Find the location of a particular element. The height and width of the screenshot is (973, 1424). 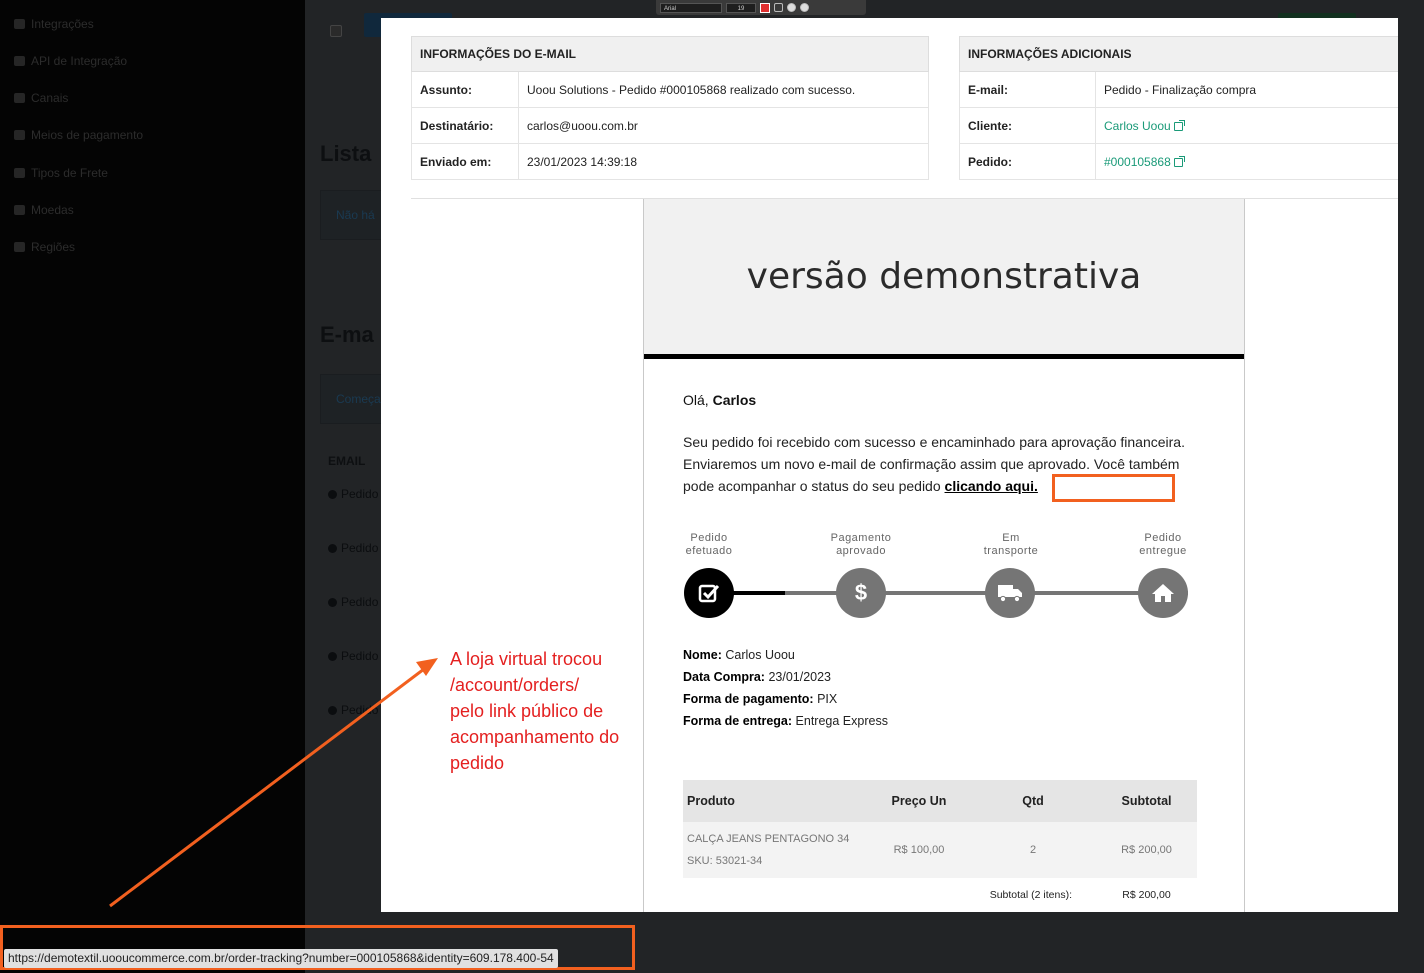

progress-line-done is located at coordinates (759, 593).